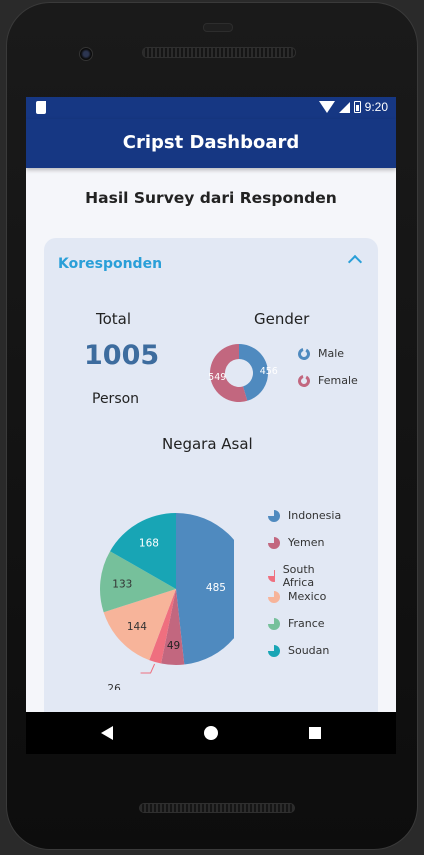  I want to click on data-label-yemen: 49, so click(173, 646).